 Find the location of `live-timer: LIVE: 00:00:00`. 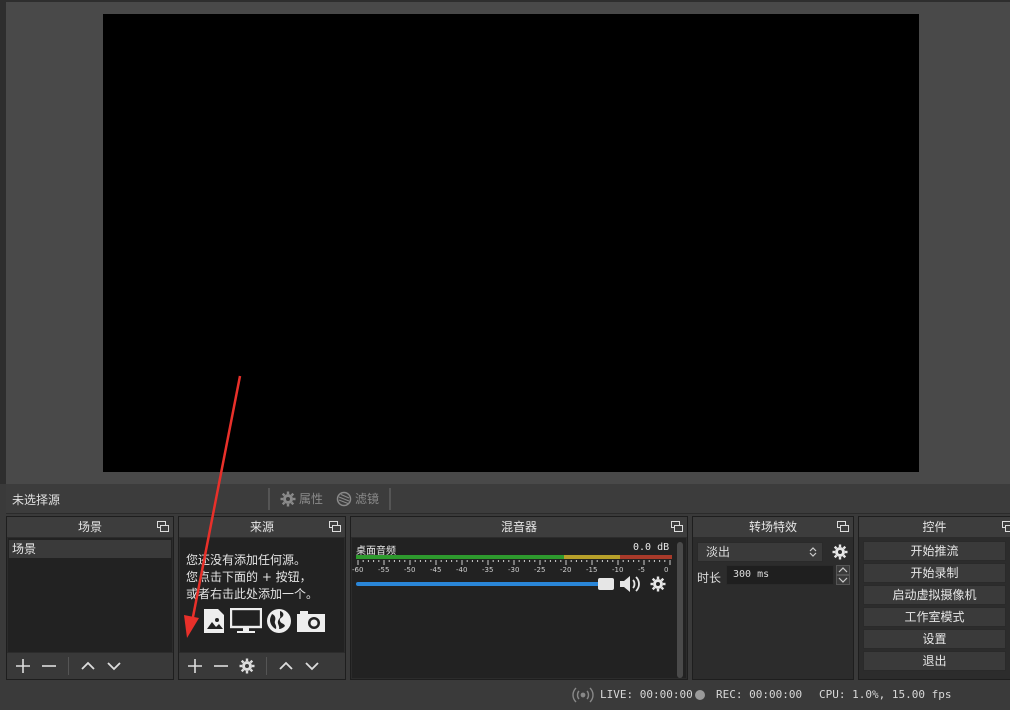

live-timer: LIVE: 00:00:00 is located at coordinates (646, 694).